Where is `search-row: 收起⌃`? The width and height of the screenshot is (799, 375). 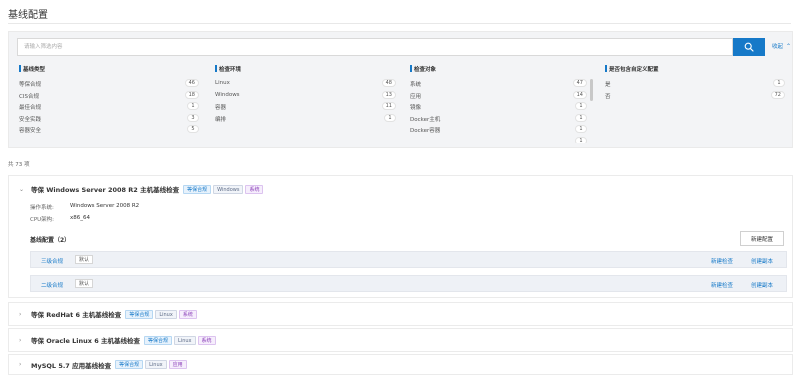 search-row: 收起⌃ is located at coordinates (404, 47).